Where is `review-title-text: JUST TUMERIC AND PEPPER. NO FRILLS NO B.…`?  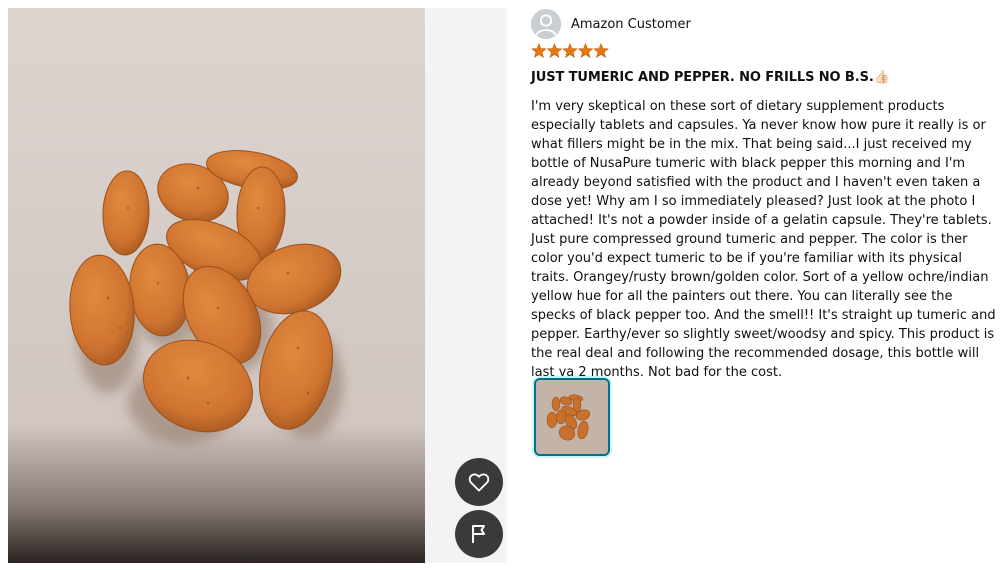
review-title-text: JUST TUMERIC AND PEPPER. NO FRILLS NO B.… is located at coordinates (702, 77).